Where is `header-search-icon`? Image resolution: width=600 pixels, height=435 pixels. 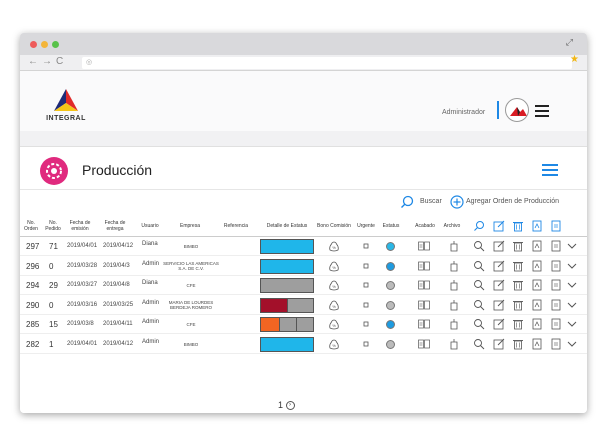 header-search-icon is located at coordinates (479, 226).